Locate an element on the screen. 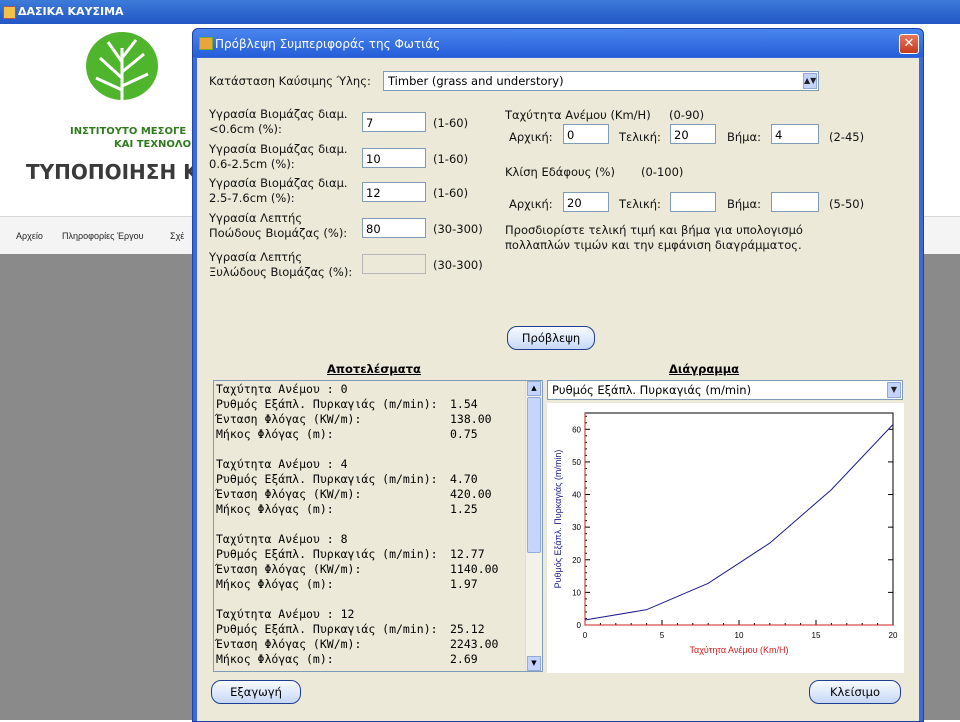  wind-step-input: 4 is located at coordinates (795, 134).